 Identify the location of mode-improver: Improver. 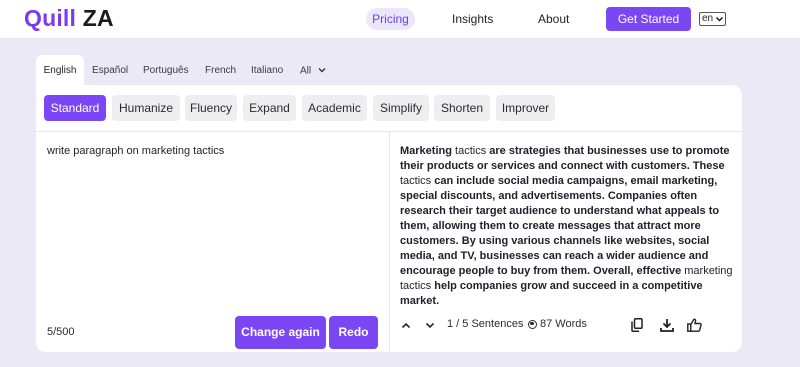
(525, 108).